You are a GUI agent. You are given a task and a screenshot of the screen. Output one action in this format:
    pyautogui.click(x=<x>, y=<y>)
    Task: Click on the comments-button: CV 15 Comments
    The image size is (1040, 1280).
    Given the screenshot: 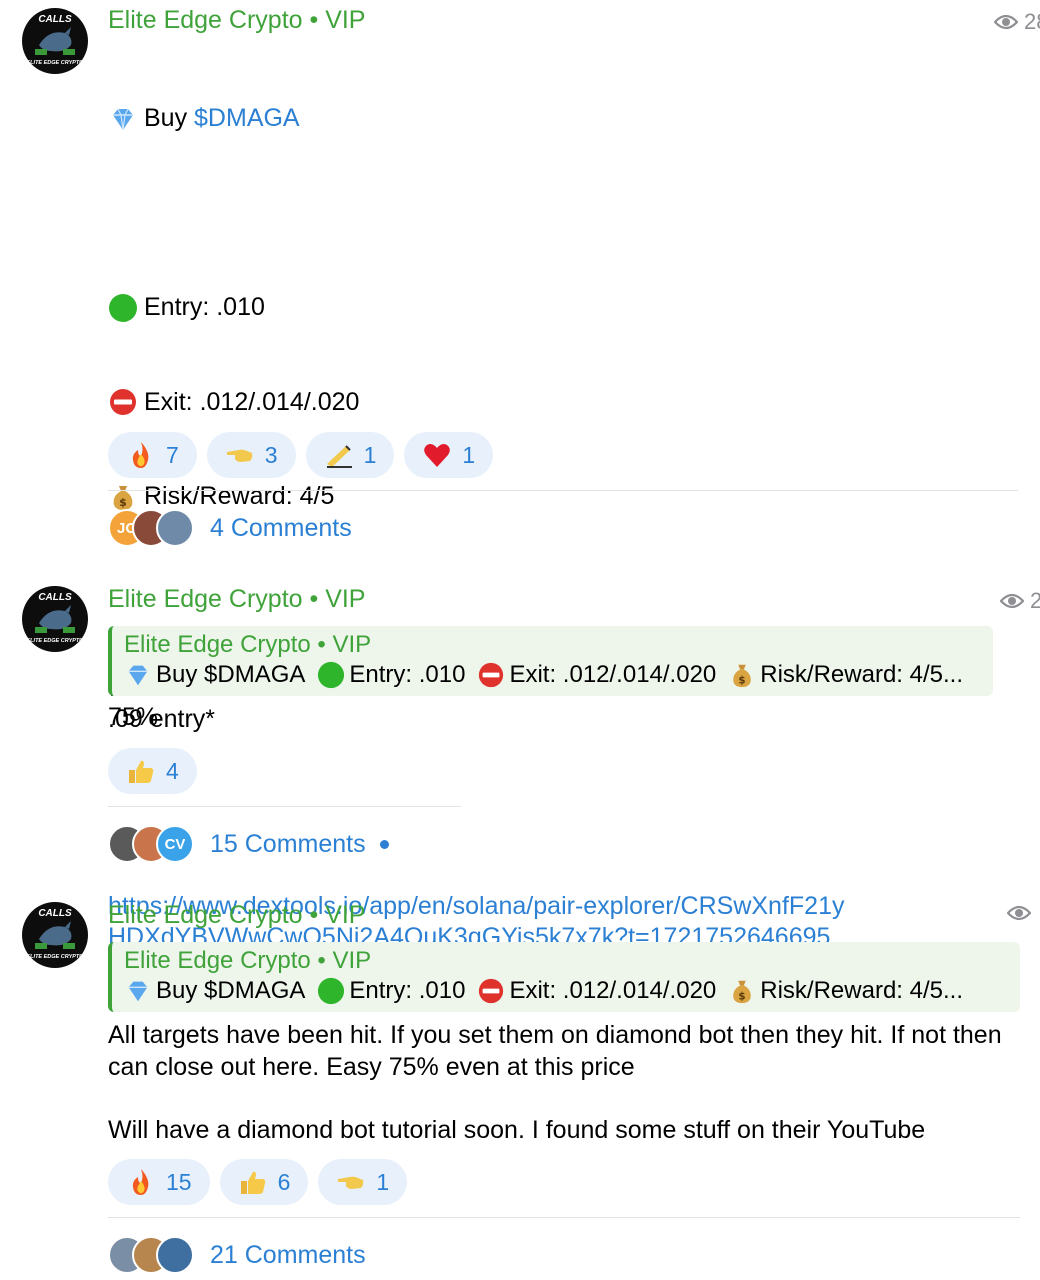 What is the action you would take?
    pyautogui.click(x=248, y=844)
    